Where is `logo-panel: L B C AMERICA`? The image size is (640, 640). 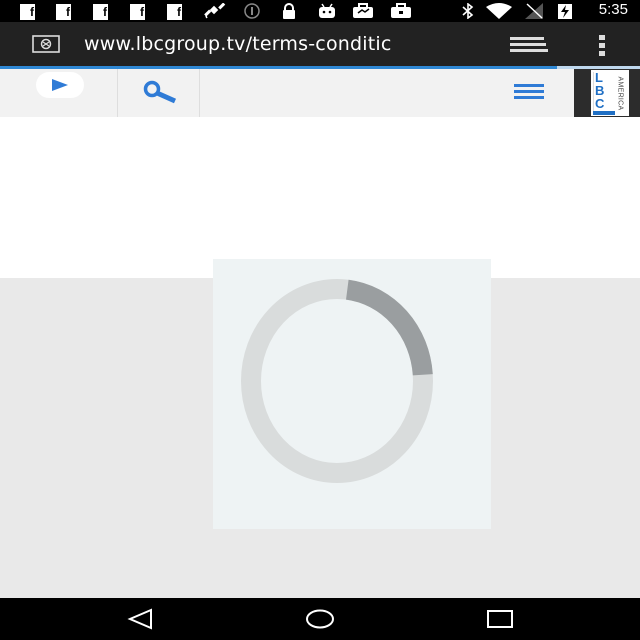 logo-panel: L B C AMERICA is located at coordinates (610, 93).